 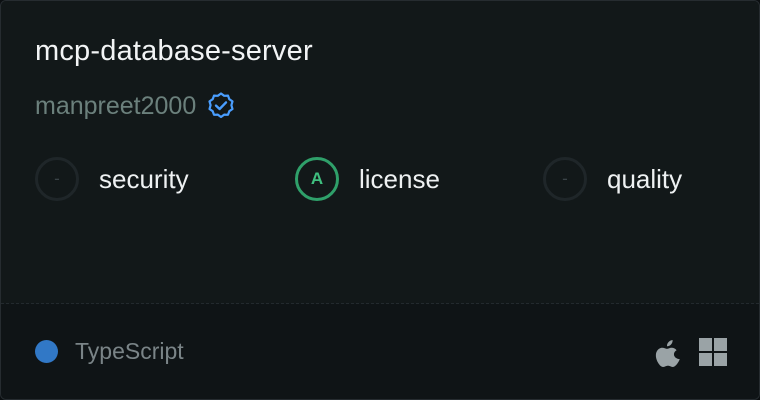 I want to click on author-name: manpreet2000, so click(x=115, y=106).